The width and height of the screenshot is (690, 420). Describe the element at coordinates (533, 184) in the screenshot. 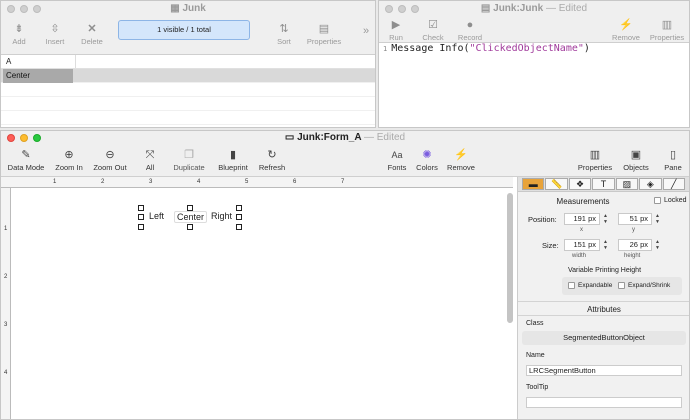

I see `tab-position-icon: ▬` at that location.